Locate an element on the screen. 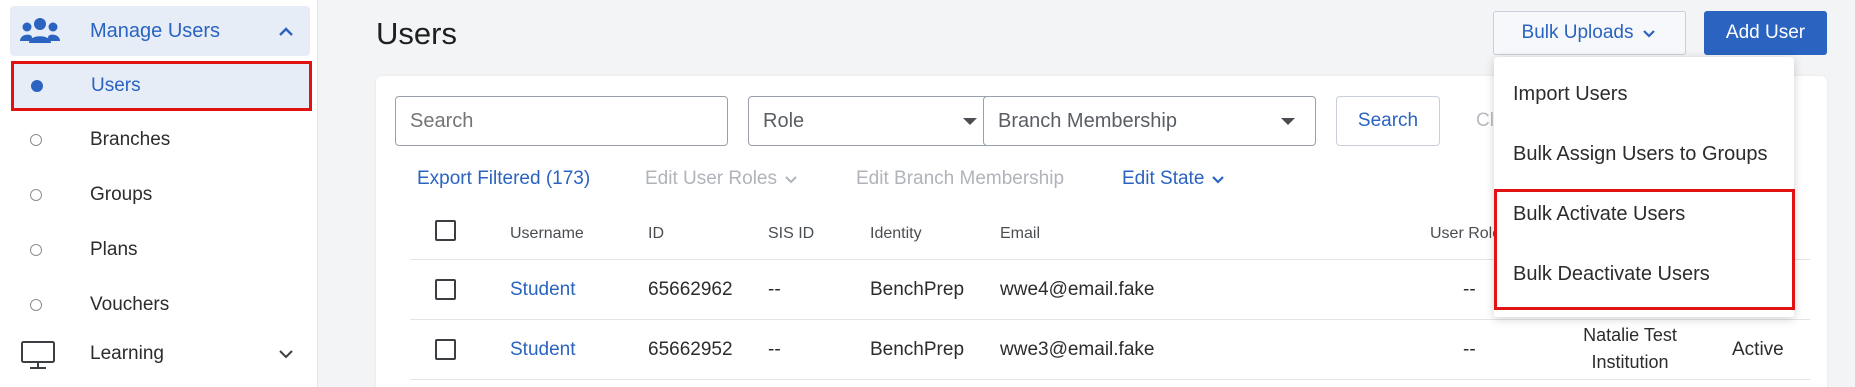 This screenshot has height=387, width=1855. email: wwe4@email.fake is located at coordinates (1077, 289).